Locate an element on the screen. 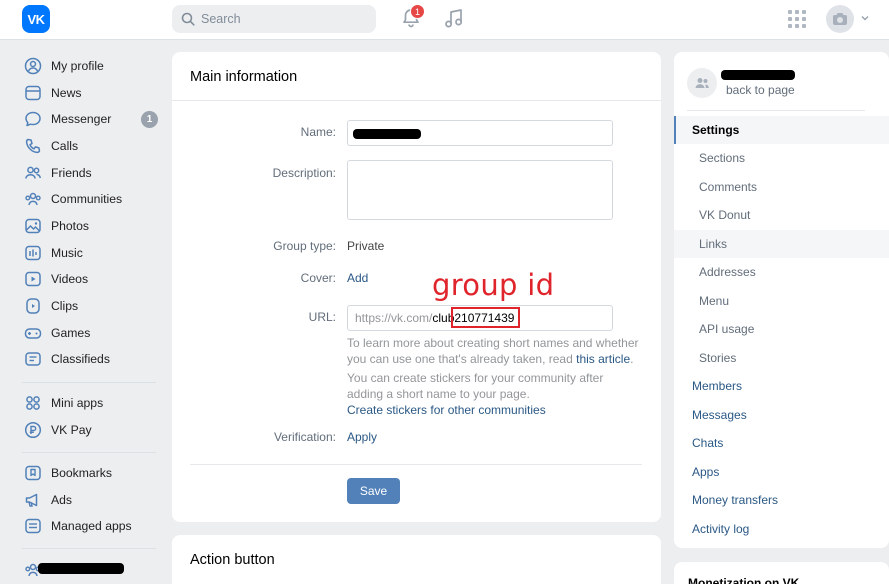 The height and width of the screenshot is (584, 889). search-input is located at coordinates (281, 19).